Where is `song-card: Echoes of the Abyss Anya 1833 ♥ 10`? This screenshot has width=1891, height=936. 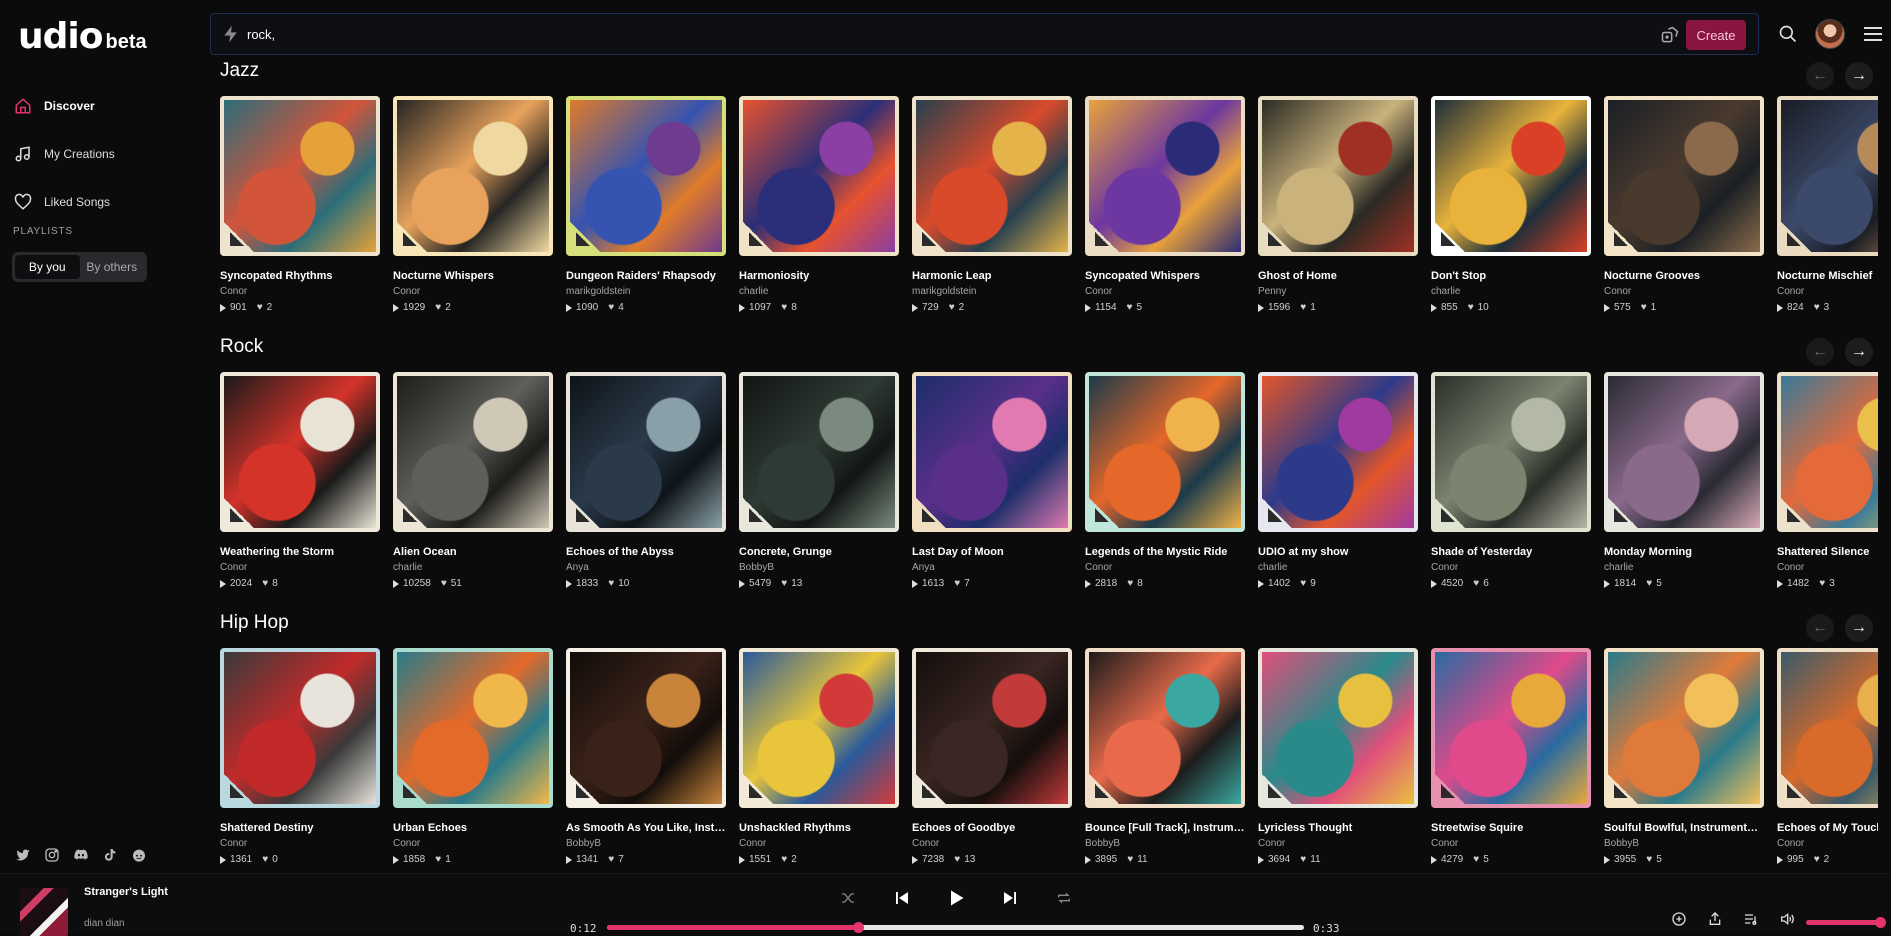
song-card: Echoes of the Abyss Anya 1833 ♥ 10 is located at coordinates (646, 480).